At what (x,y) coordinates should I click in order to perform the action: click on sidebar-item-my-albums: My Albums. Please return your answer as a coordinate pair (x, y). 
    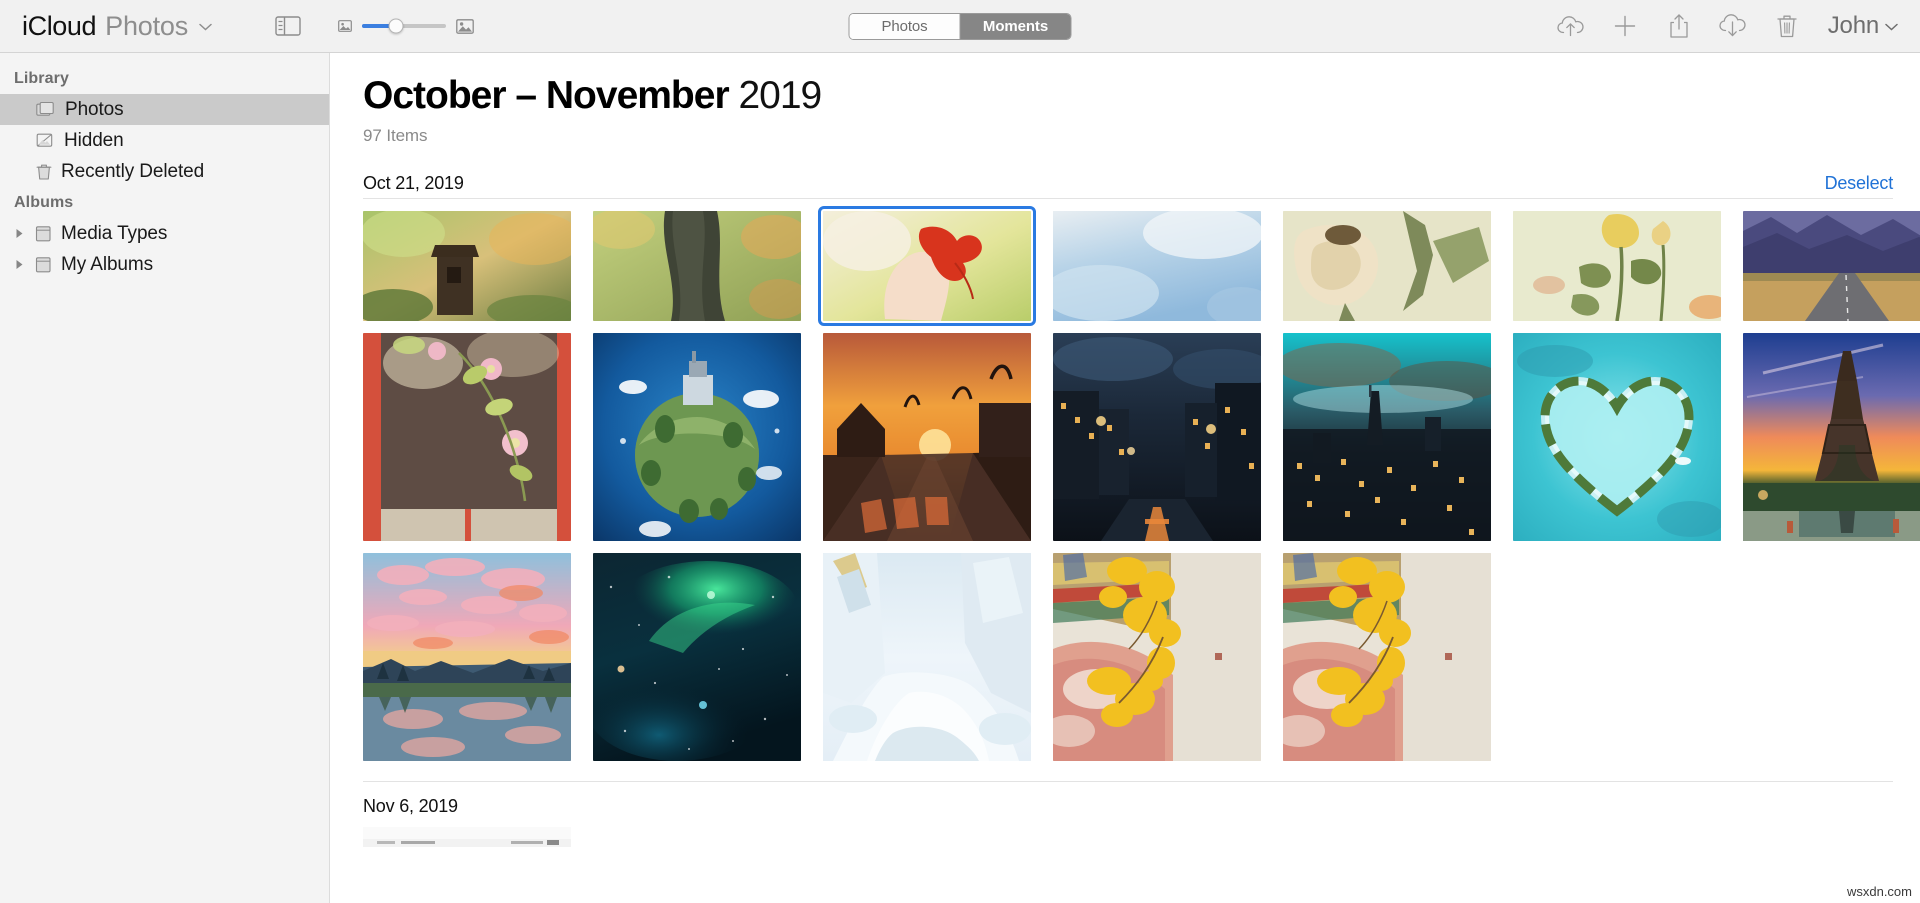
    Looking at the image, I should click on (164, 264).